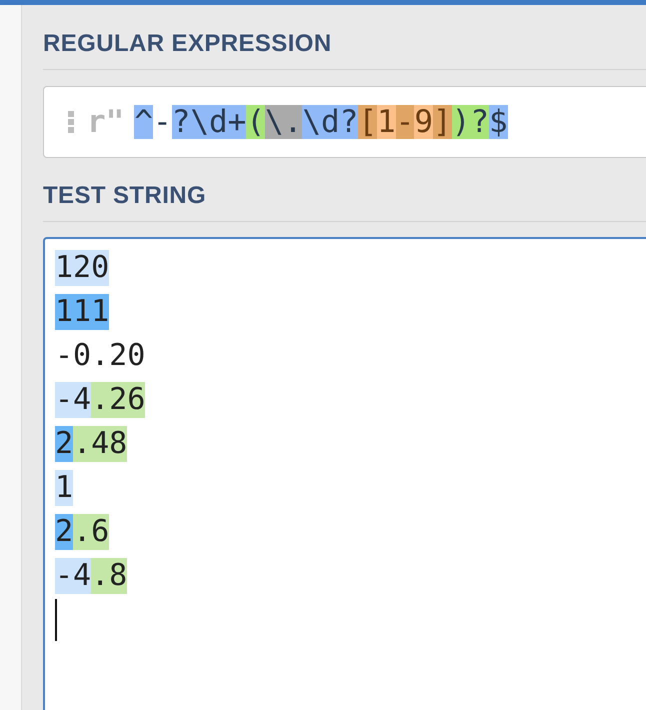 This screenshot has width=646, height=710. I want to click on regex-token: \d?, so click(330, 122).